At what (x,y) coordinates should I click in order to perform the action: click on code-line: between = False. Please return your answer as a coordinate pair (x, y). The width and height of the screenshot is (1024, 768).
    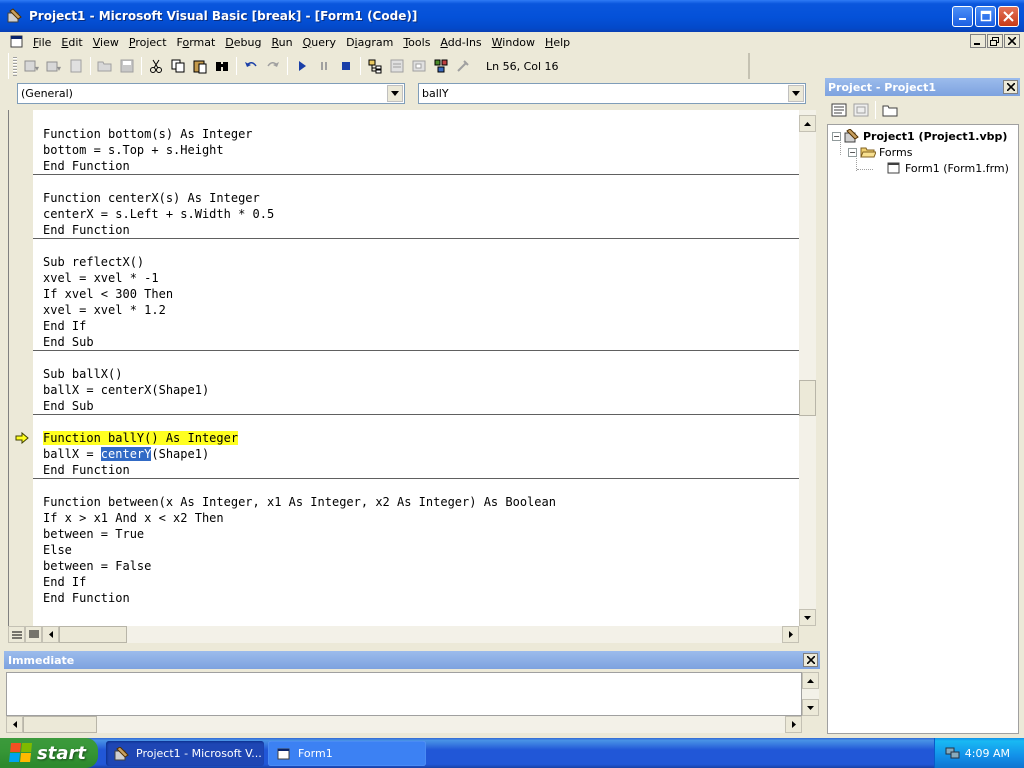
    Looking at the image, I should click on (299, 566).